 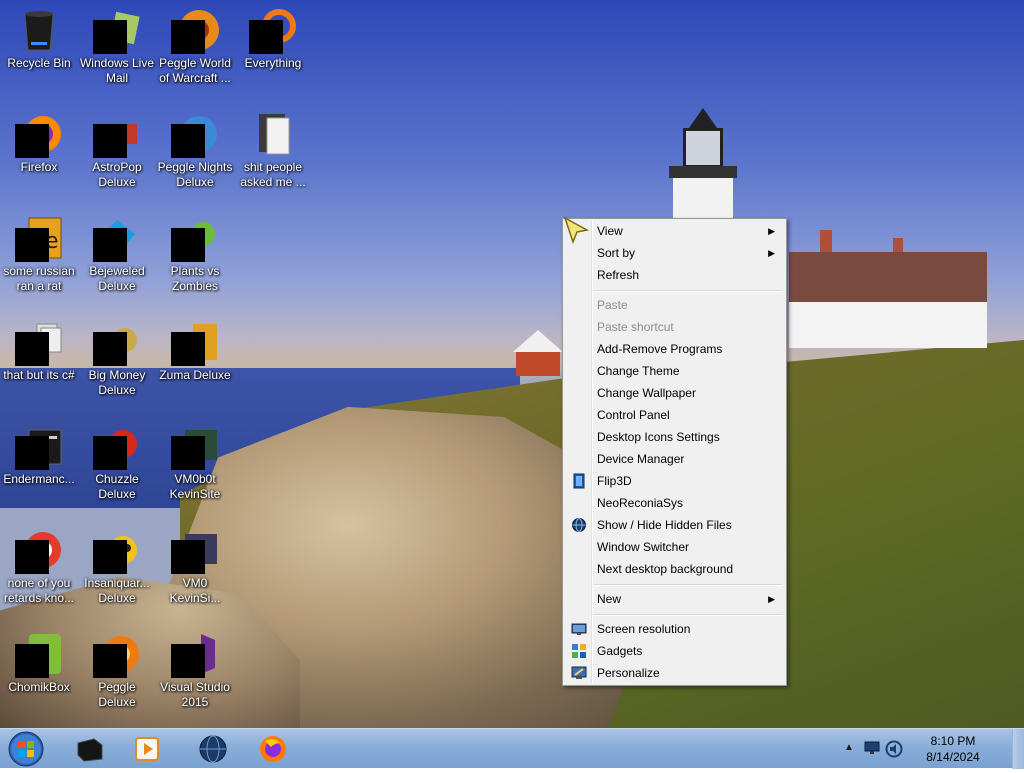 I want to click on desktop-icon-label: Bejeweled Deluxe, so click(x=117, y=278).